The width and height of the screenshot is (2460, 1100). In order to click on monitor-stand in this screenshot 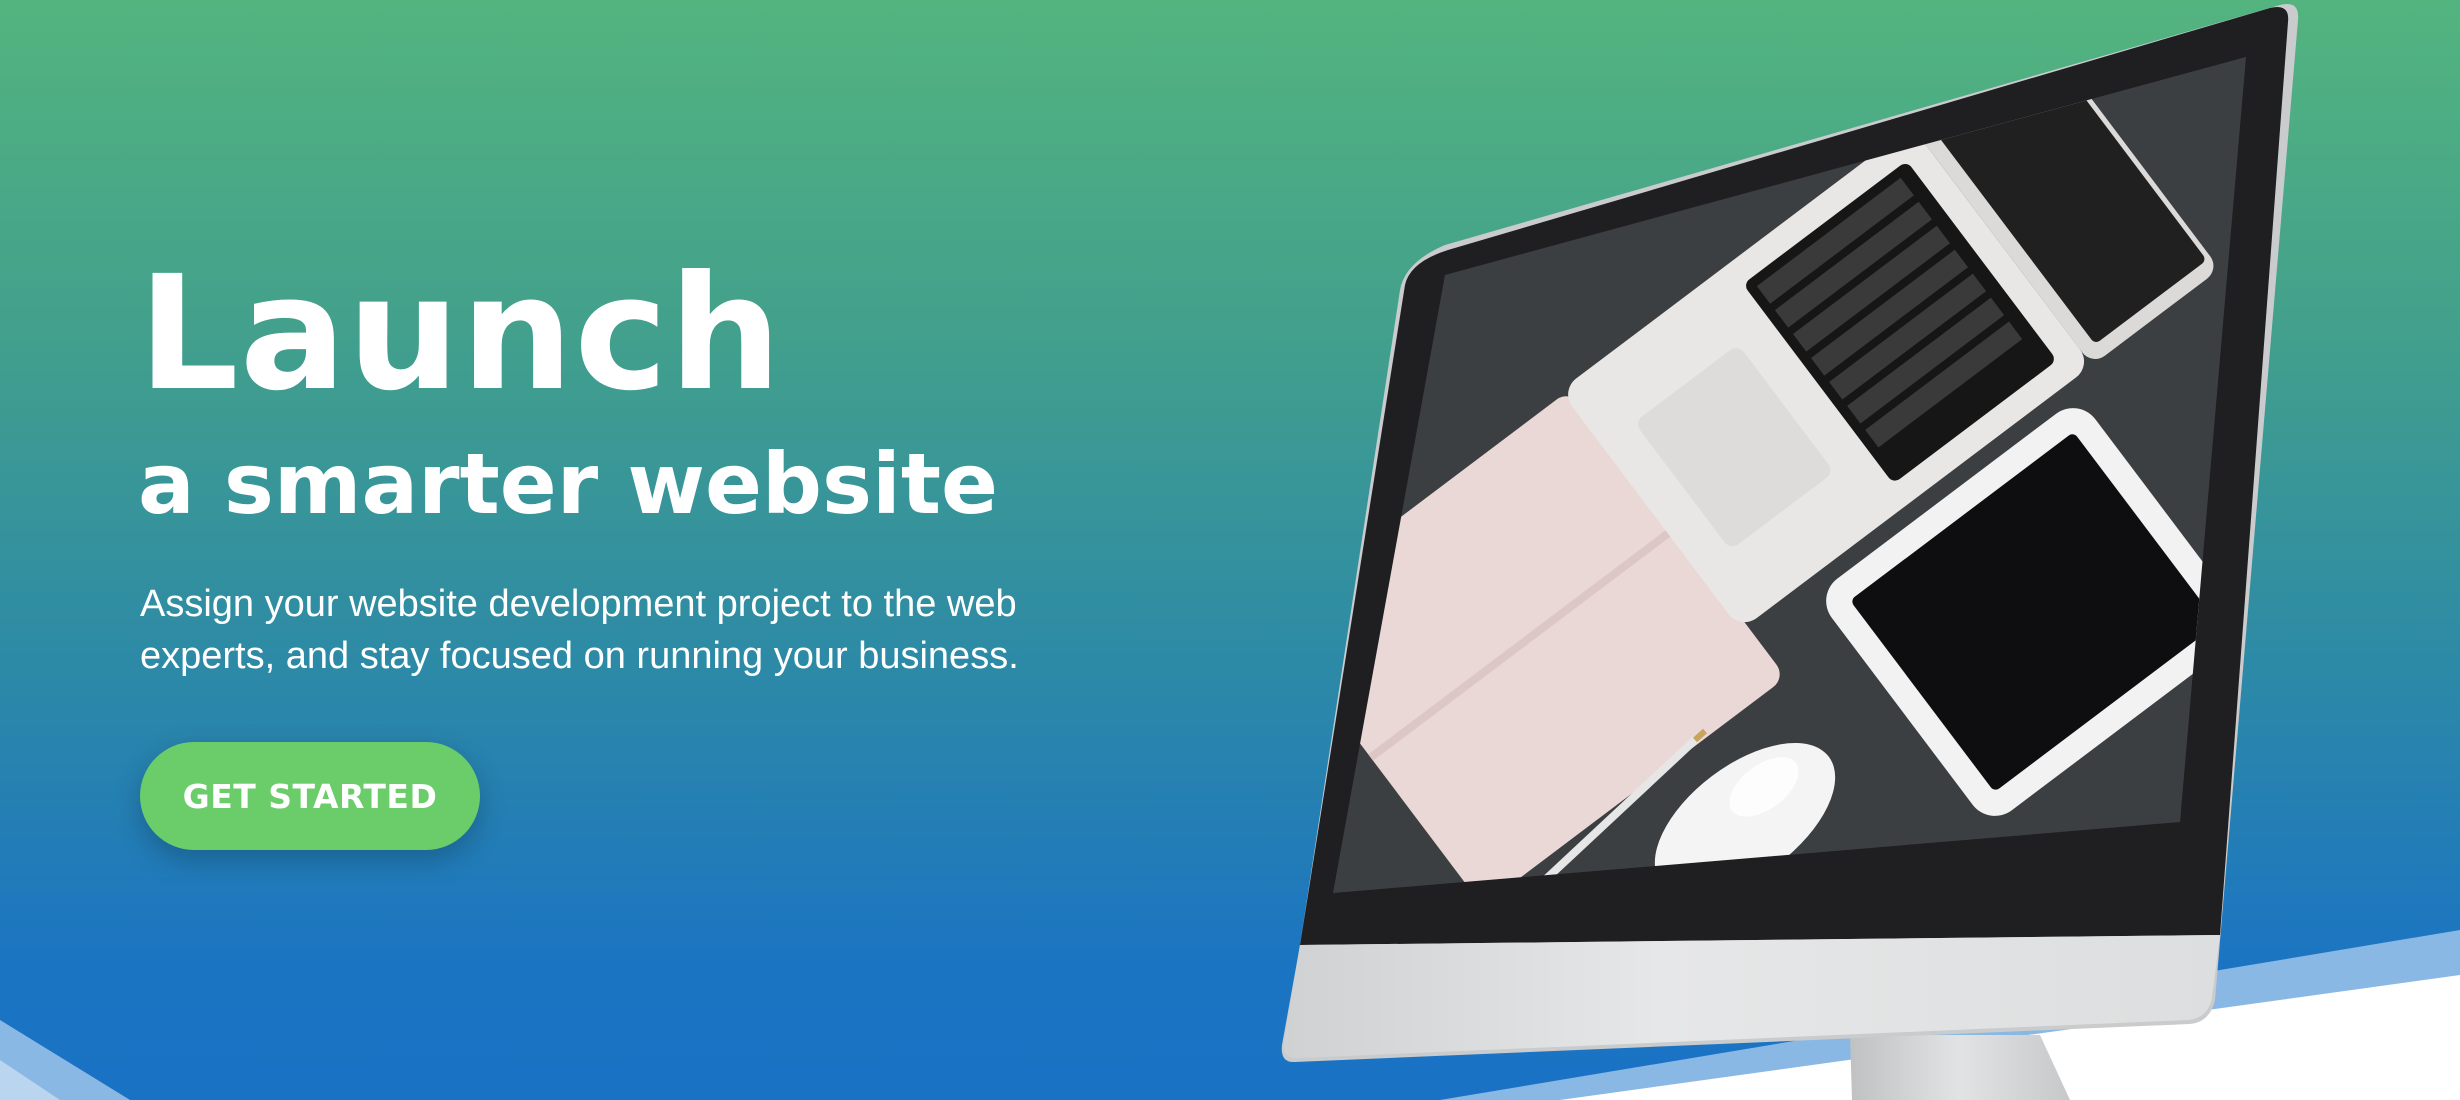, I will do `click(1960, 1067)`.